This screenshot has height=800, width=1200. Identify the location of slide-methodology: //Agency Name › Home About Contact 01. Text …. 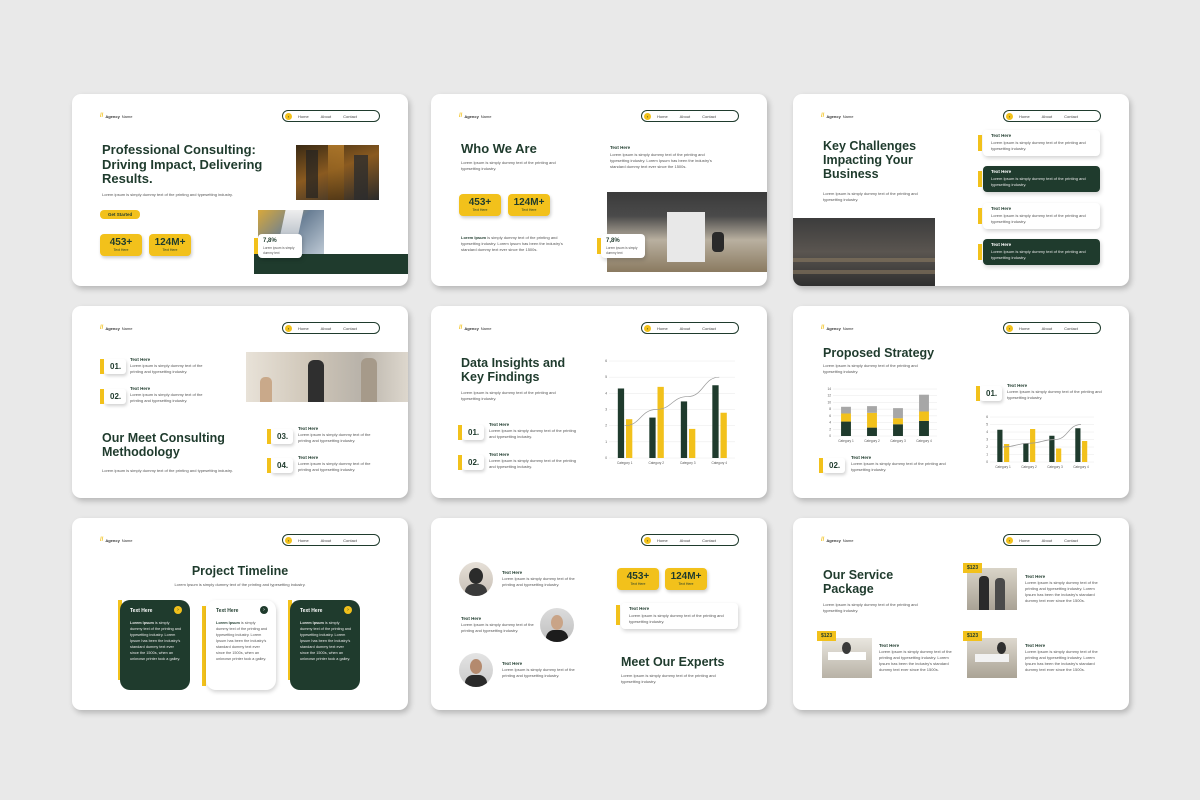
(240, 402).